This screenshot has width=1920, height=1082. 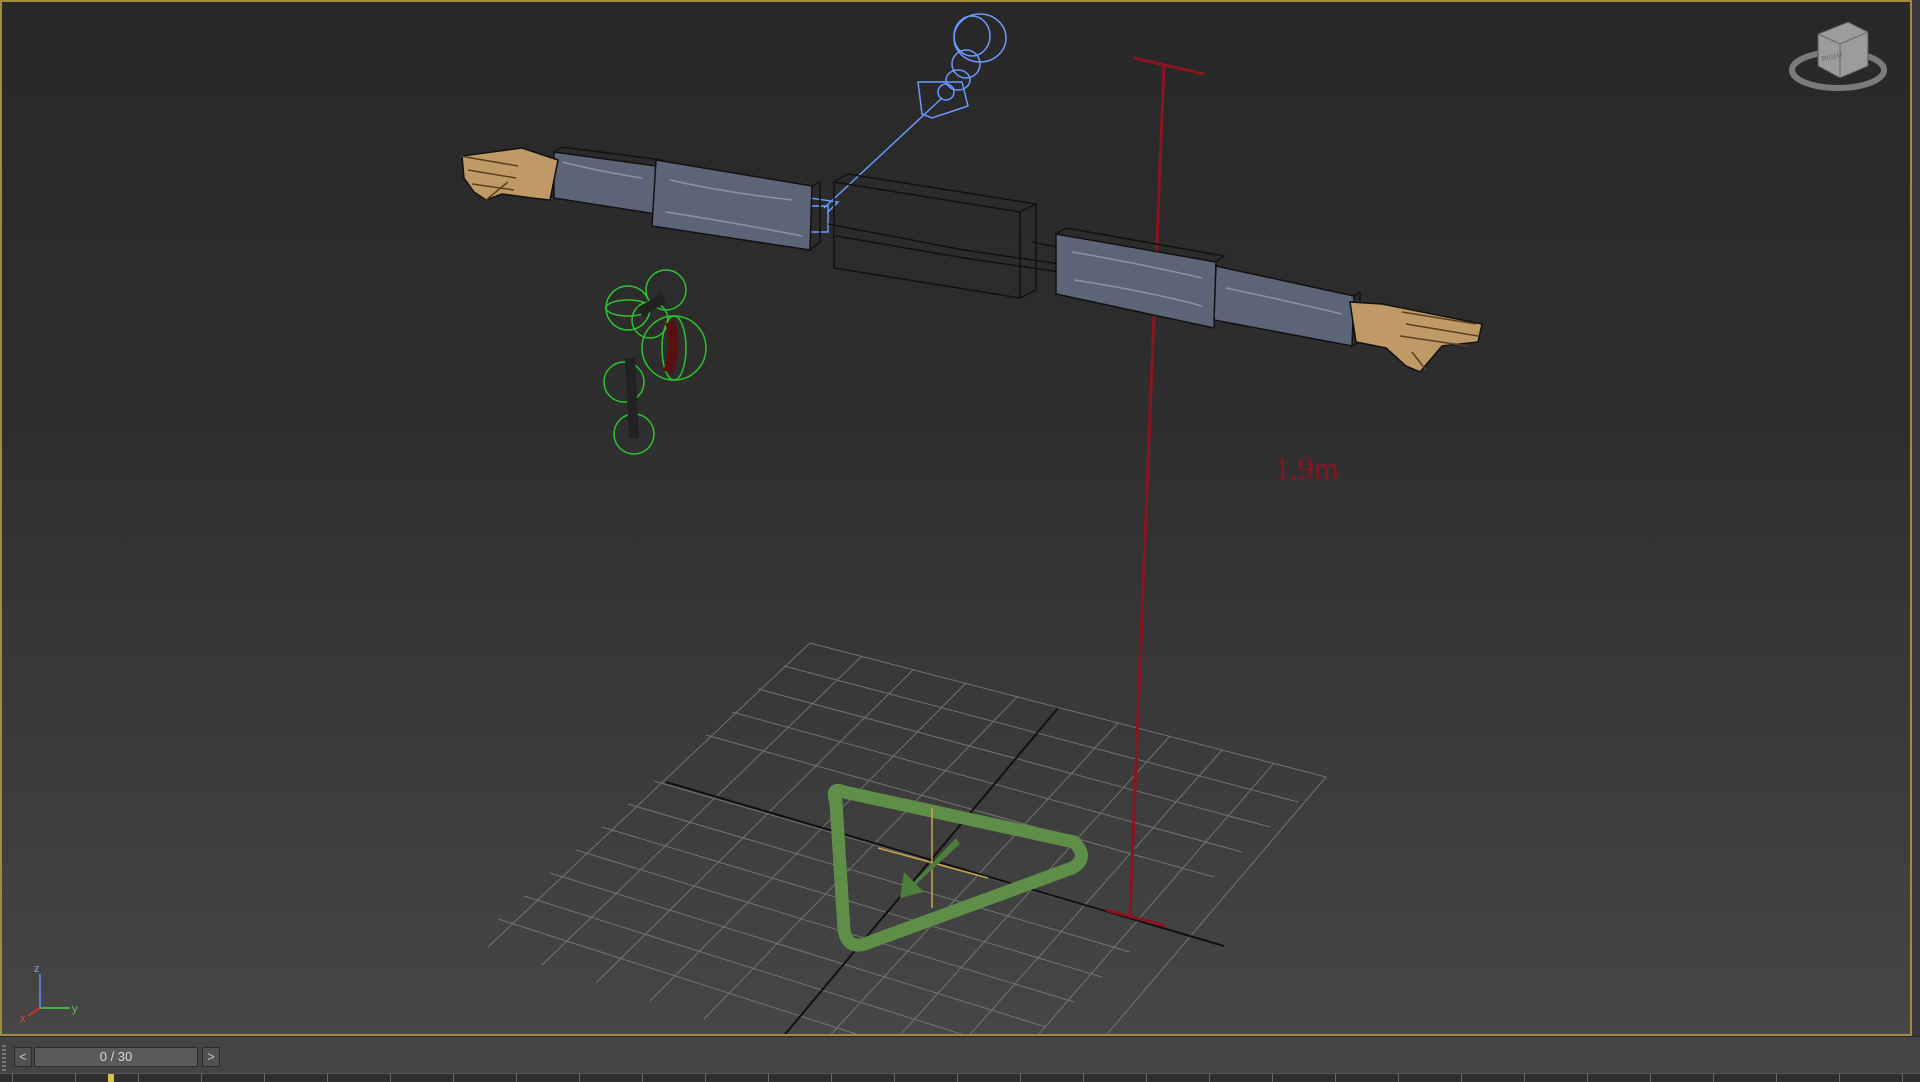 What do you see at coordinates (37, 969) in the screenshot?
I see `axis-label-z: z` at bounding box center [37, 969].